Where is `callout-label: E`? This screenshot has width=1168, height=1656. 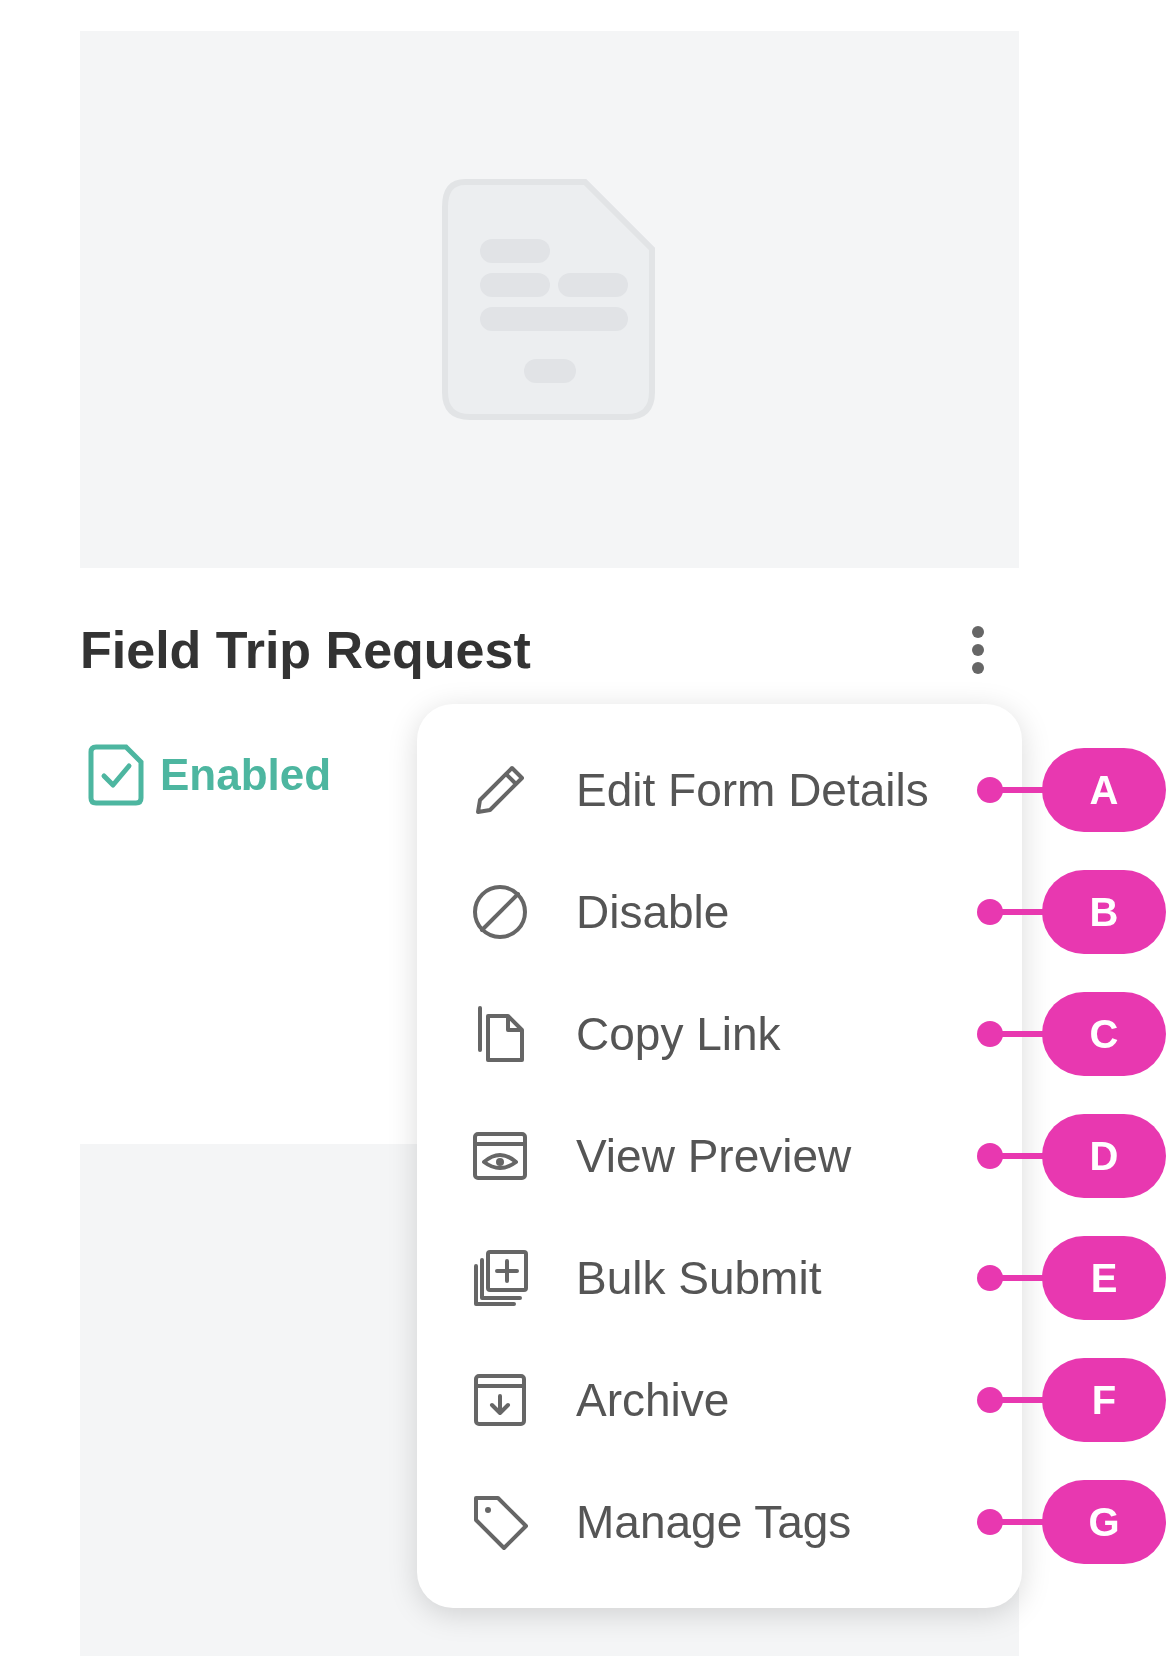
callout-label: E is located at coordinates (1104, 1278).